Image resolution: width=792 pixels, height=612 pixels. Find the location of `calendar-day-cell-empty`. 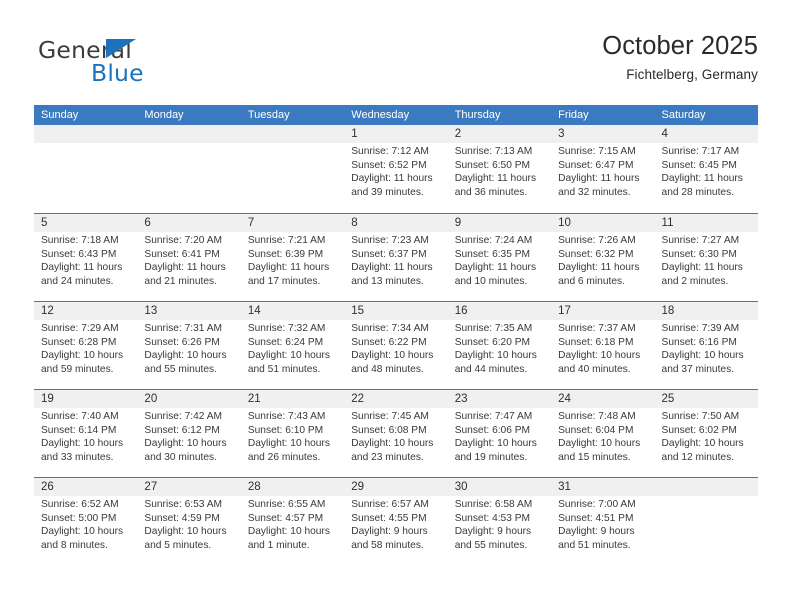

calendar-day-cell-empty is located at coordinates (85, 169).